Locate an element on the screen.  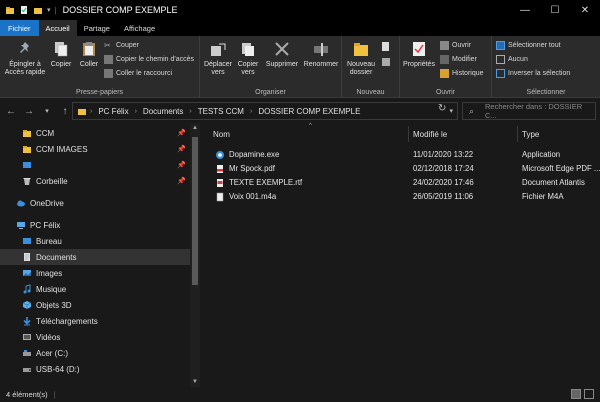
back-button: ← is located at coordinates (11, 111).